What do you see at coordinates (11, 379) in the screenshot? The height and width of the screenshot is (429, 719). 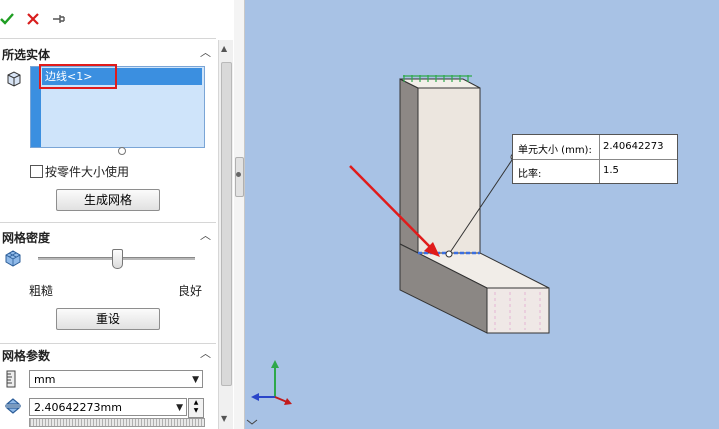 I see `ruler-icon` at bounding box center [11, 379].